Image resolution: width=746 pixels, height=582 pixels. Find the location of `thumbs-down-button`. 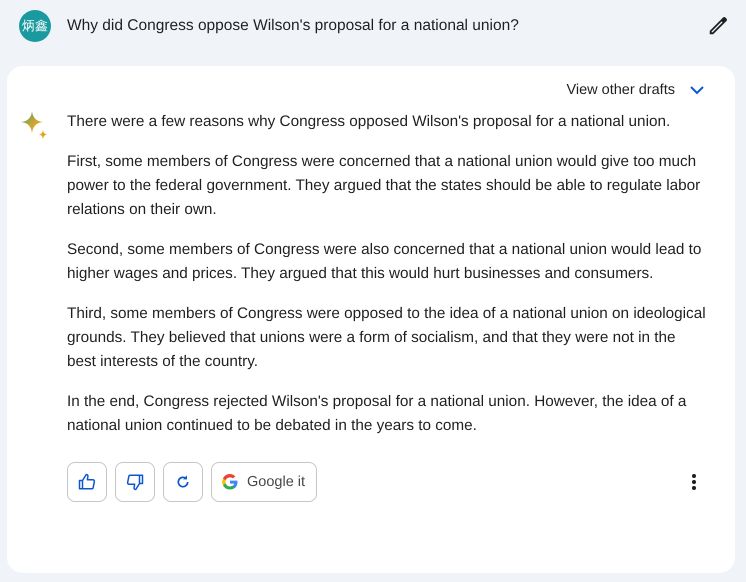

thumbs-down-button is located at coordinates (135, 482).